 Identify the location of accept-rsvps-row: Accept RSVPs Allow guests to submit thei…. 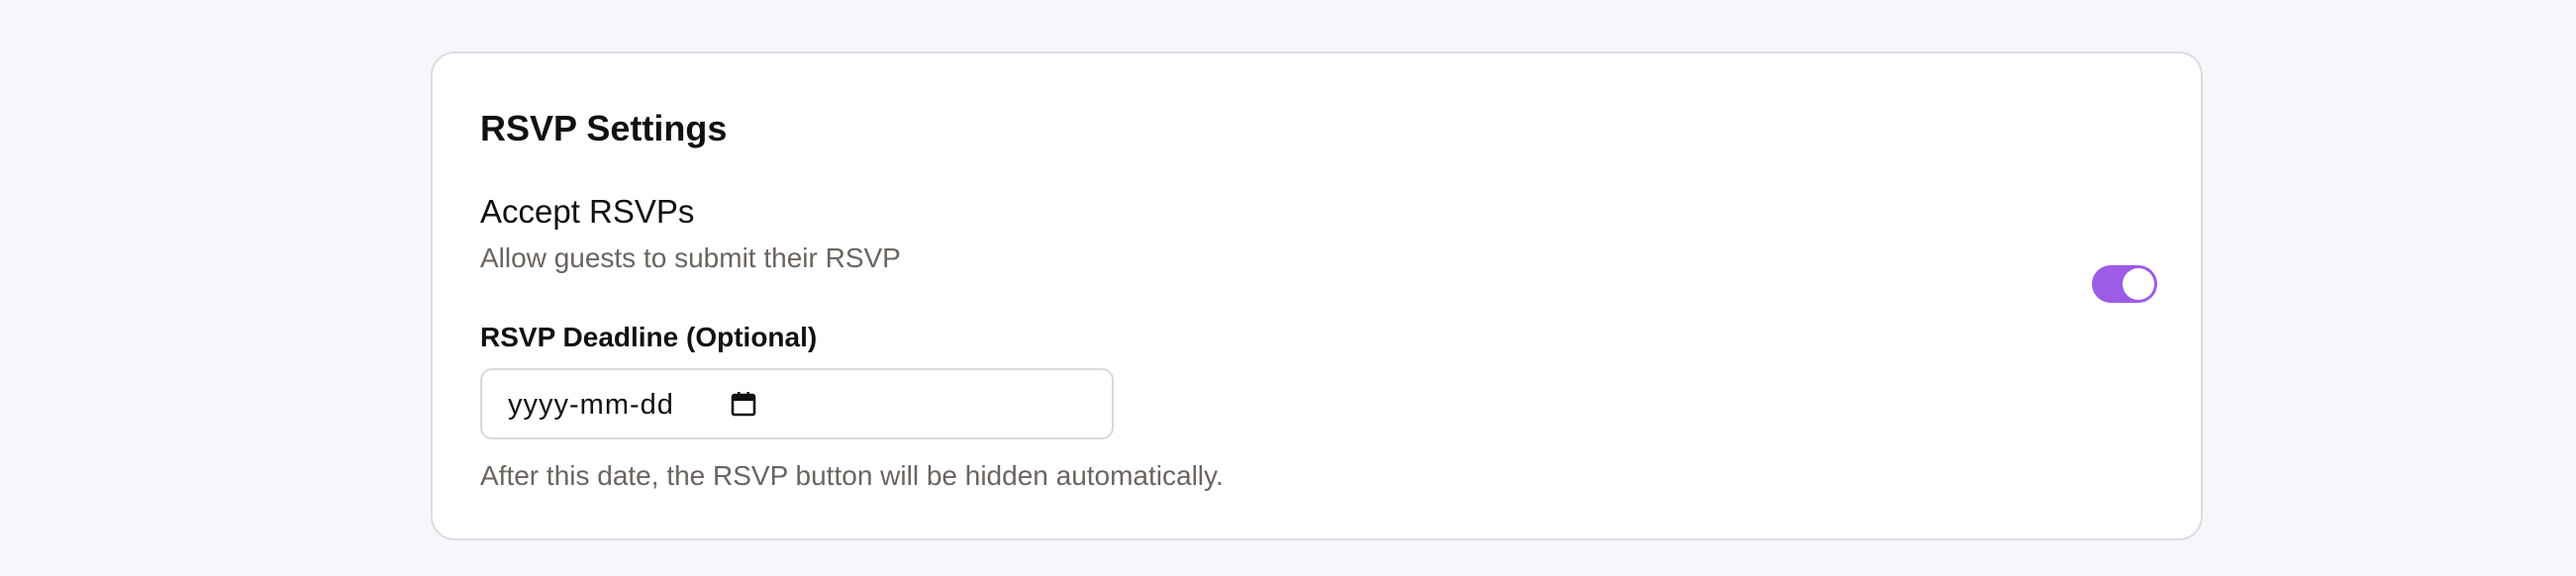
(1319, 252).